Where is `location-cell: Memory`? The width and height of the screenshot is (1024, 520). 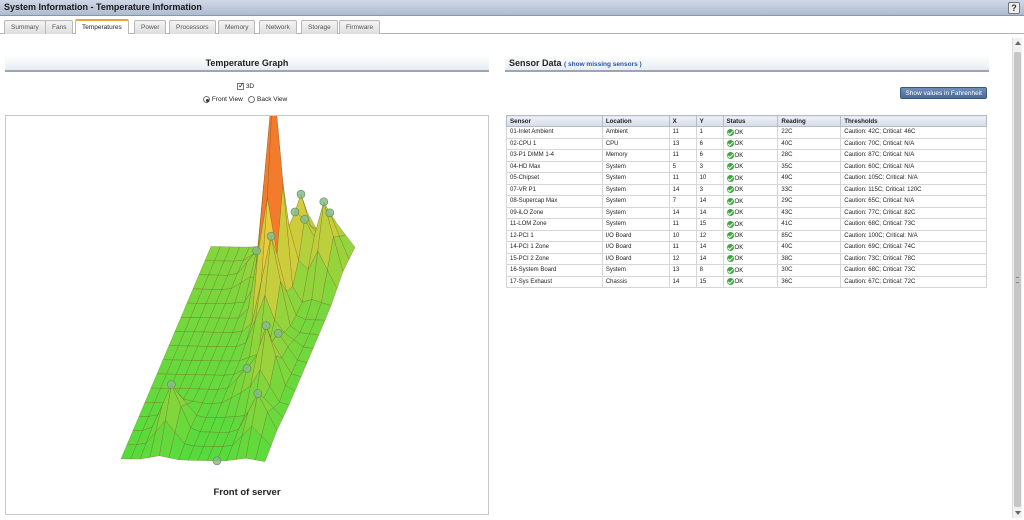 location-cell: Memory is located at coordinates (635, 155).